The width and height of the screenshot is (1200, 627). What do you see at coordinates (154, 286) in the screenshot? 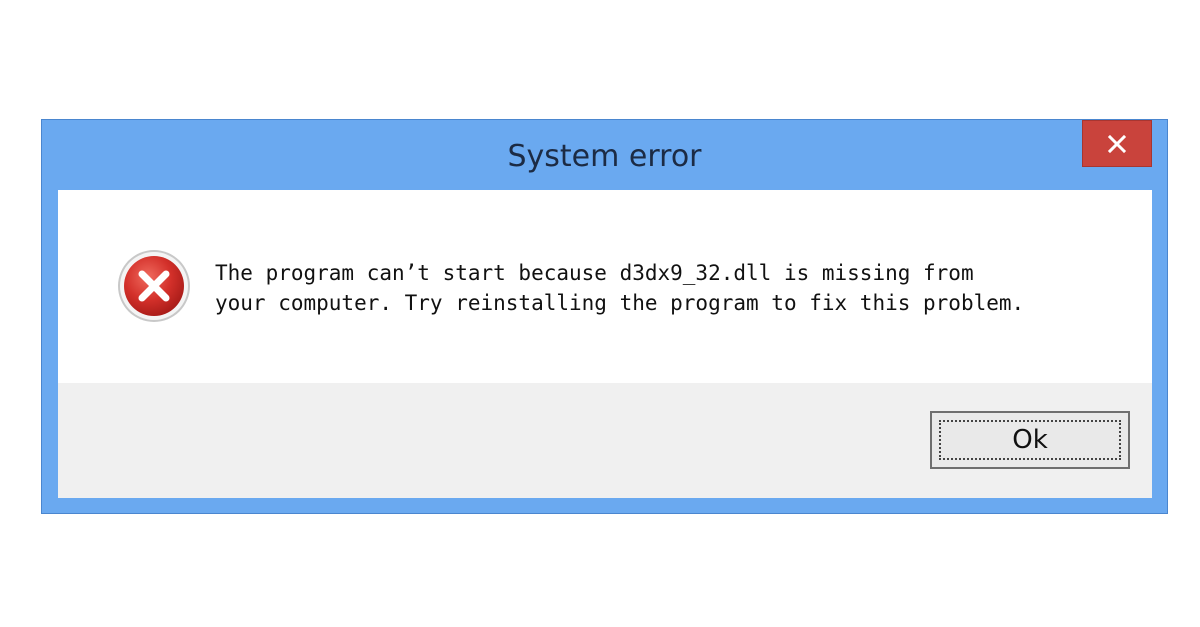
I see `error-icon` at bounding box center [154, 286].